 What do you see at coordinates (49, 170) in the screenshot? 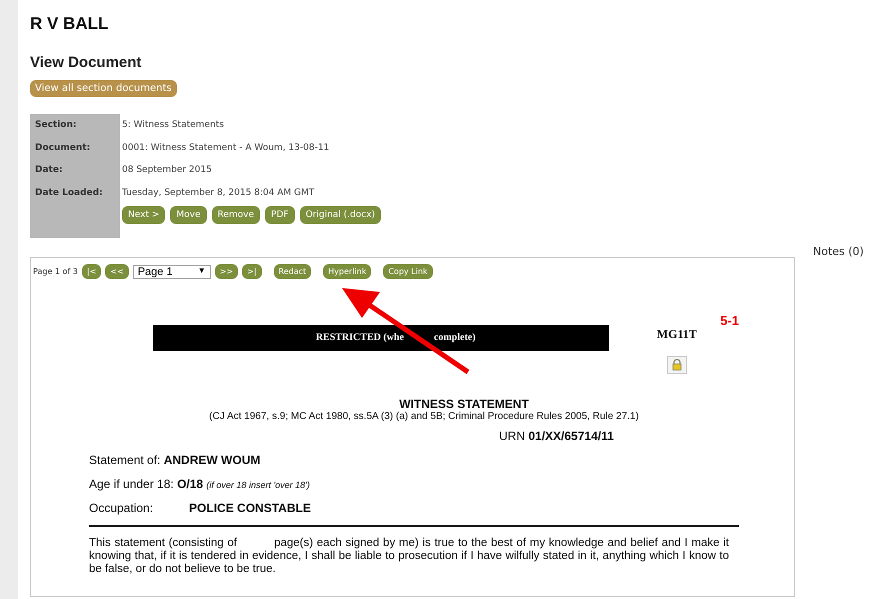
I see `detail-label: Date:` at bounding box center [49, 170].